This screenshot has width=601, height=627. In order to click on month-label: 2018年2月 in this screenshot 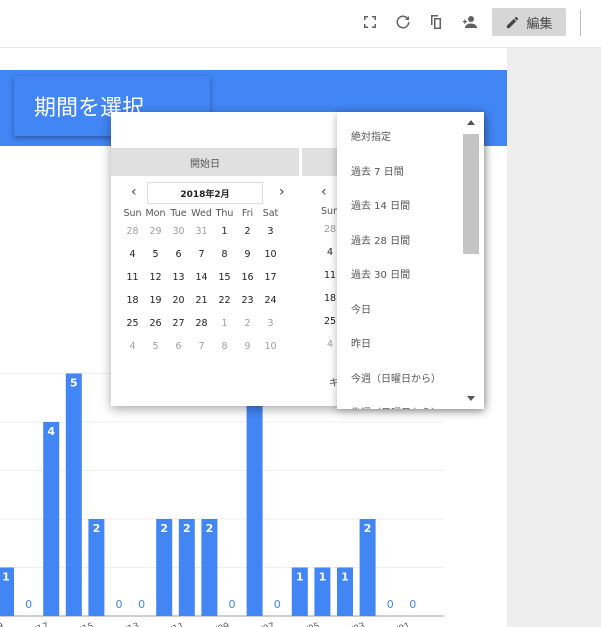, I will do `click(205, 194)`.